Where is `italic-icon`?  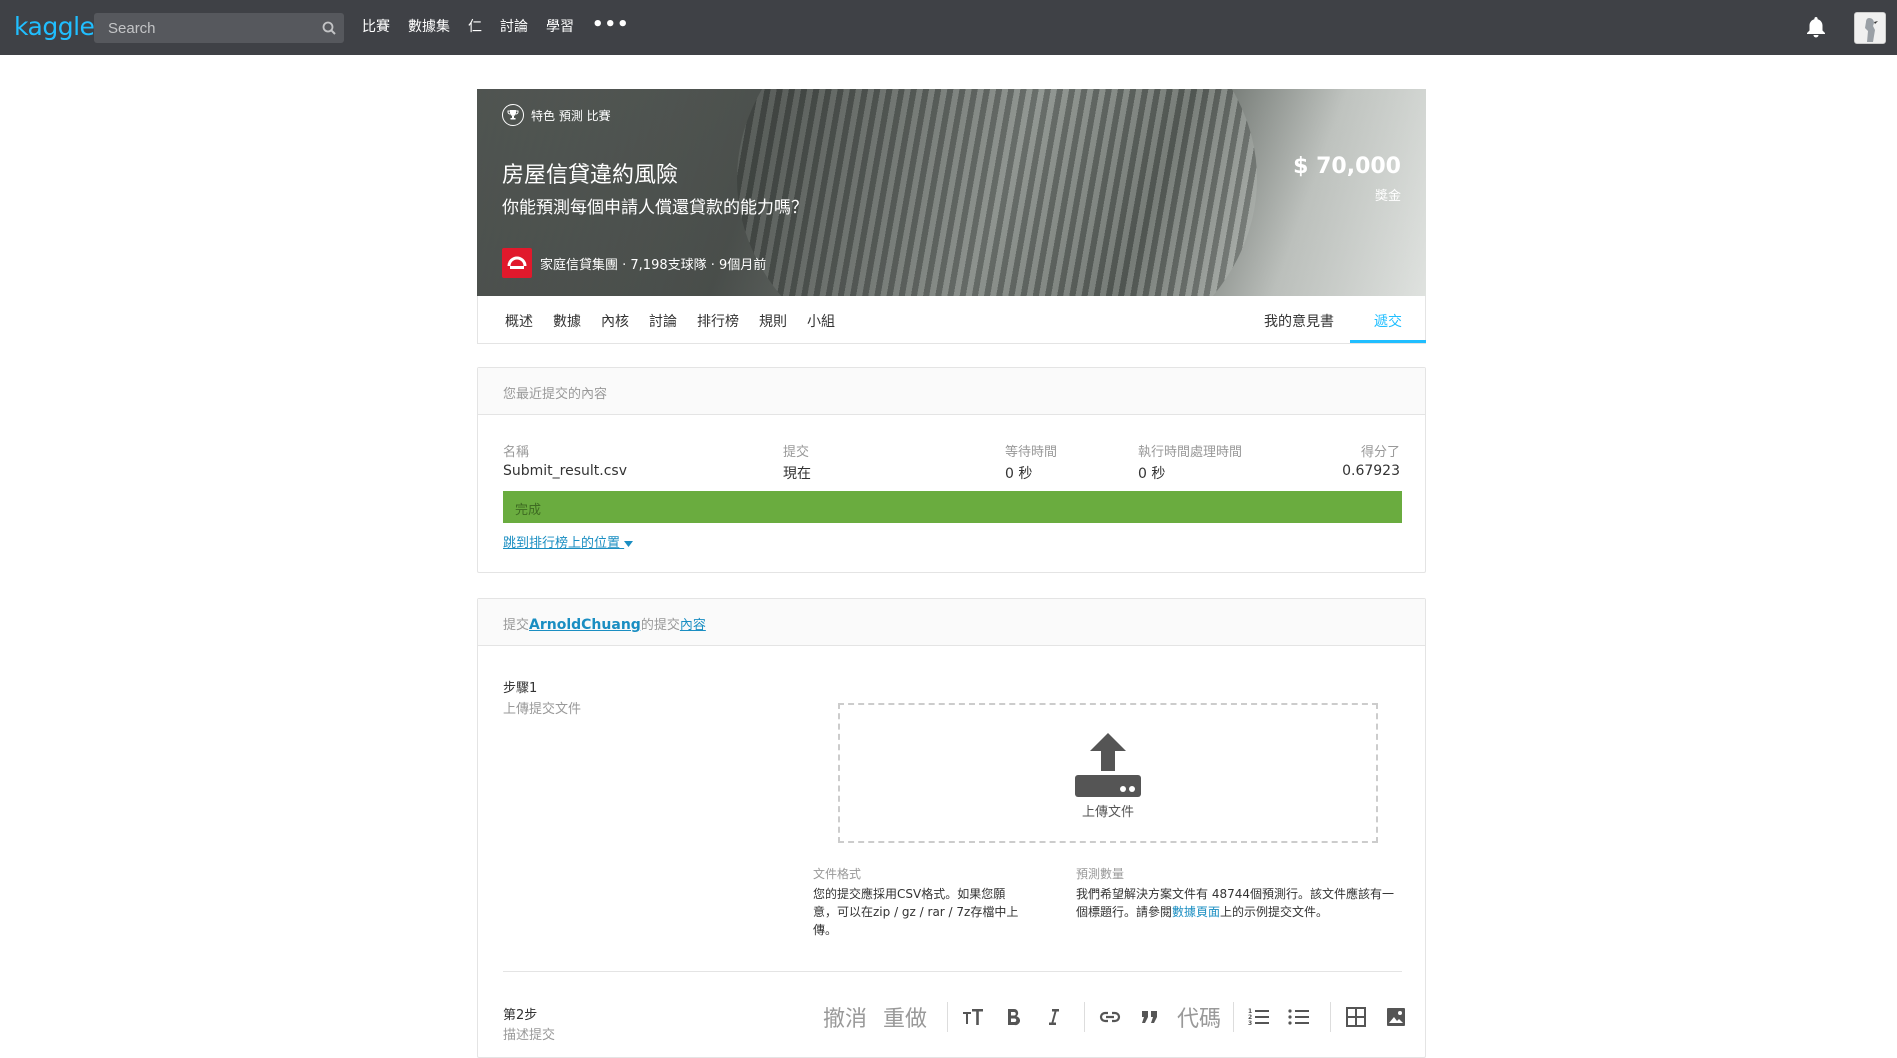
italic-icon is located at coordinates (1053, 1017).